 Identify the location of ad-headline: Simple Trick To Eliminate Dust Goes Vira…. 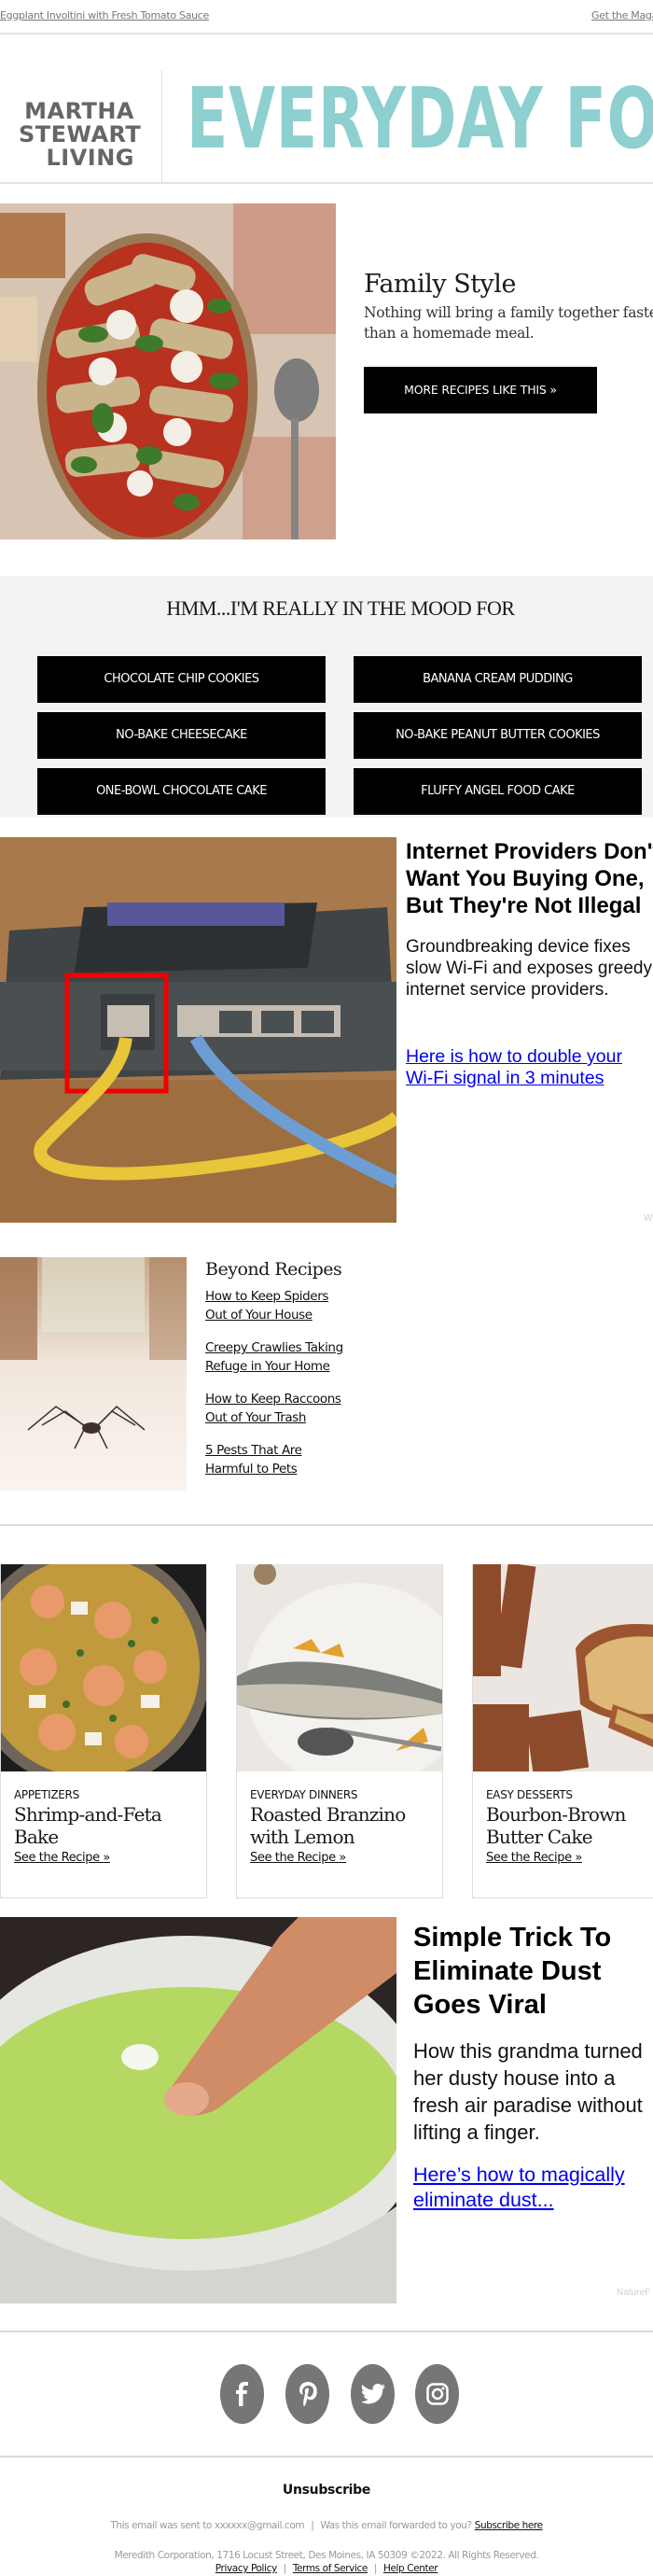
(533, 1971).